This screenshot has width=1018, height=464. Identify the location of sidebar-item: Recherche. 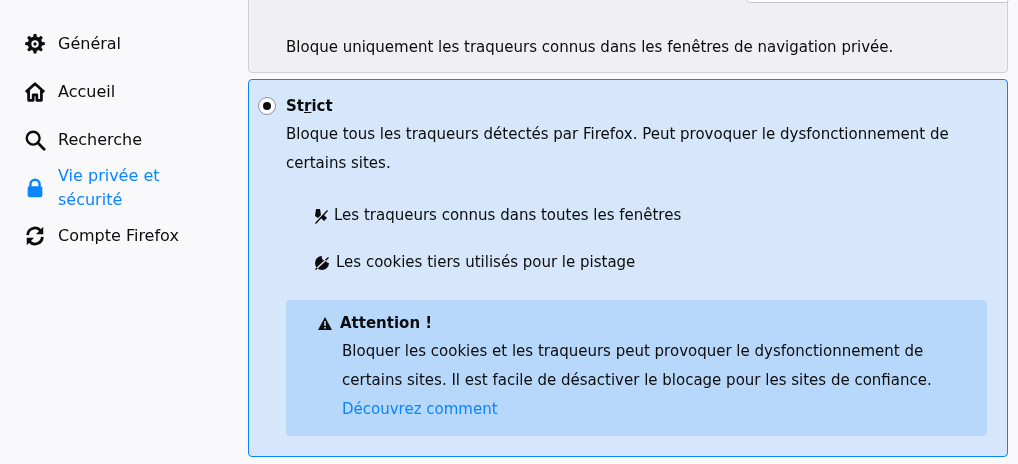
(119, 140).